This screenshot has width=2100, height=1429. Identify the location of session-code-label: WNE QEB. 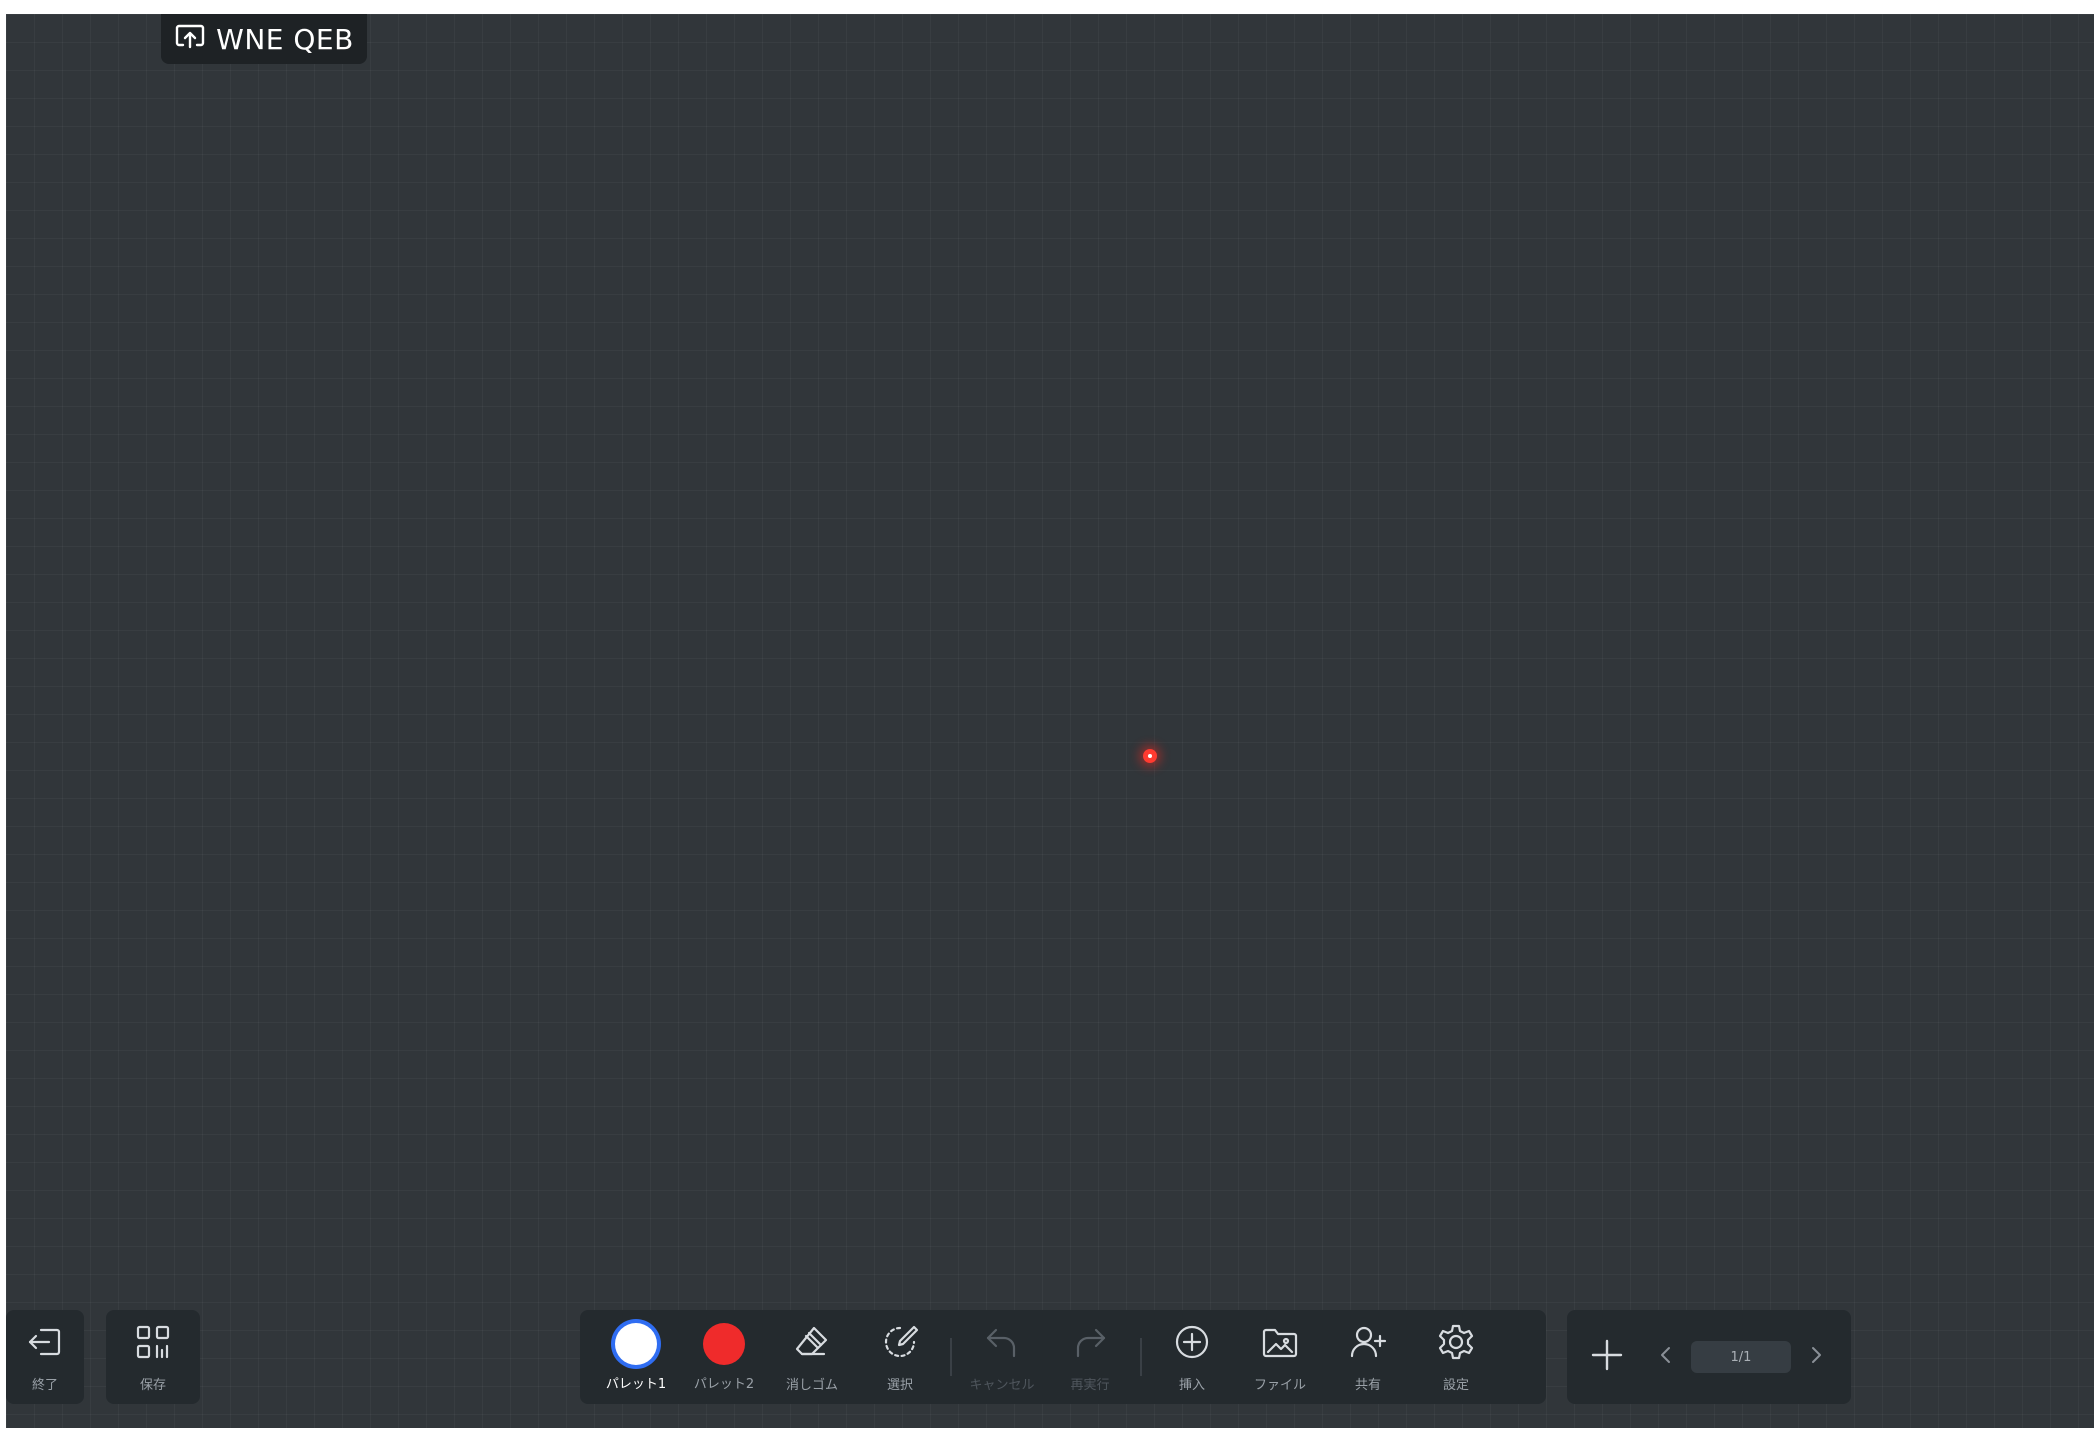
(285, 39).